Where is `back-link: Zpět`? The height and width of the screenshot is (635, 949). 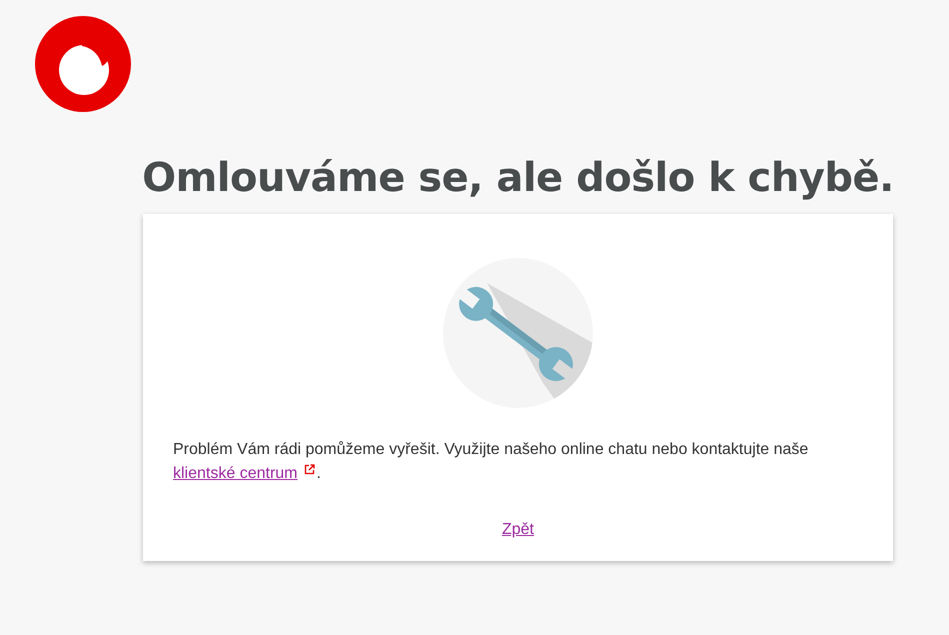 back-link: Zpět is located at coordinates (518, 529).